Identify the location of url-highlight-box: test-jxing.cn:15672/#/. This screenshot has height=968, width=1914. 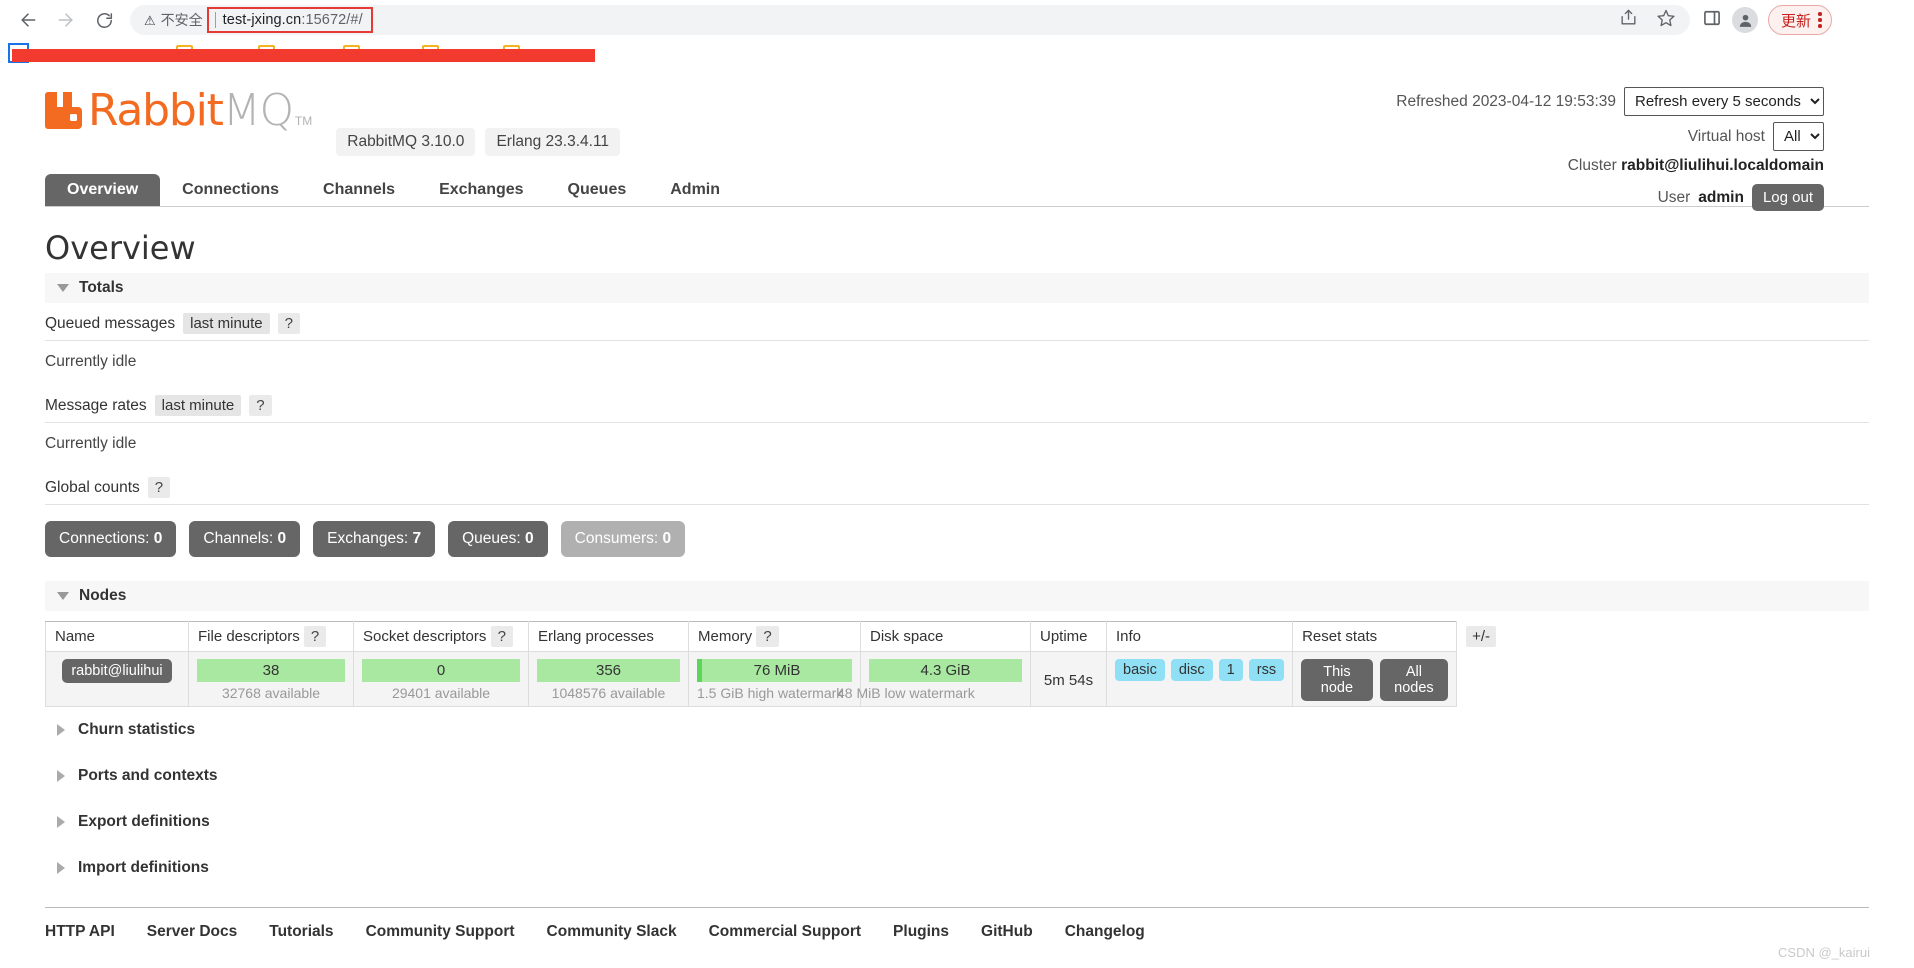
(289, 20).